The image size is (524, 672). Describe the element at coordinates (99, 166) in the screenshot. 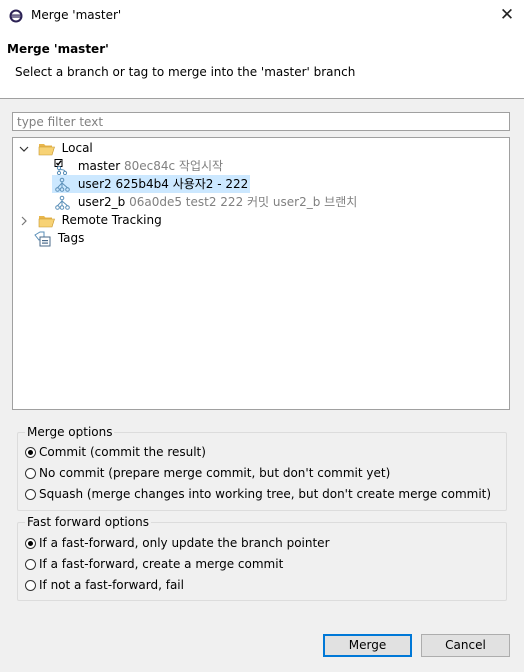

I see `branch-name: master` at that location.